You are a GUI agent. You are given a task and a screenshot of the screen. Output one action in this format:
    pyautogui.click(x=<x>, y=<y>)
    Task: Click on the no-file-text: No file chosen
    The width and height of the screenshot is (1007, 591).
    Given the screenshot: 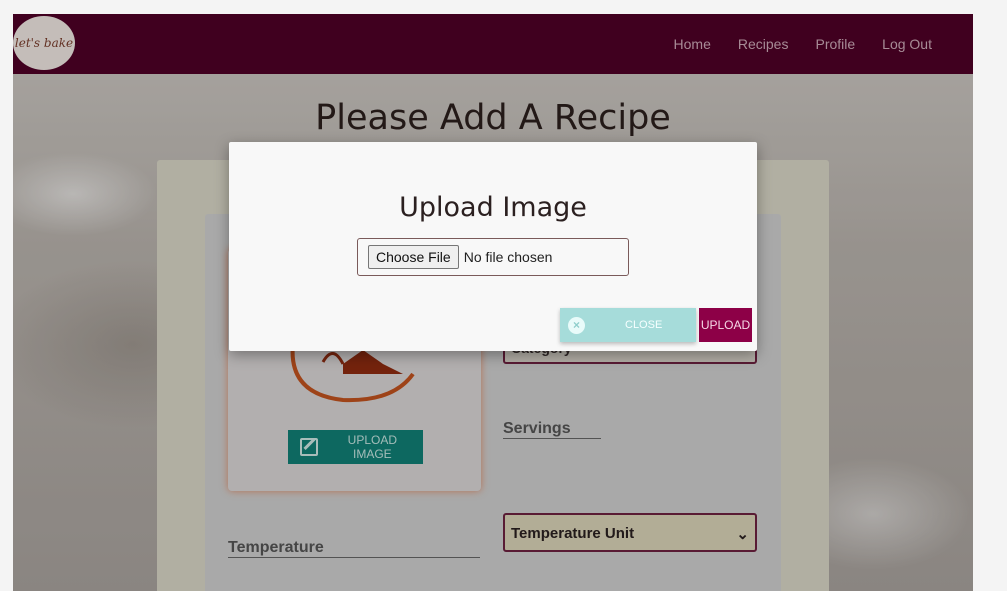 What is the action you would take?
    pyautogui.click(x=508, y=257)
    